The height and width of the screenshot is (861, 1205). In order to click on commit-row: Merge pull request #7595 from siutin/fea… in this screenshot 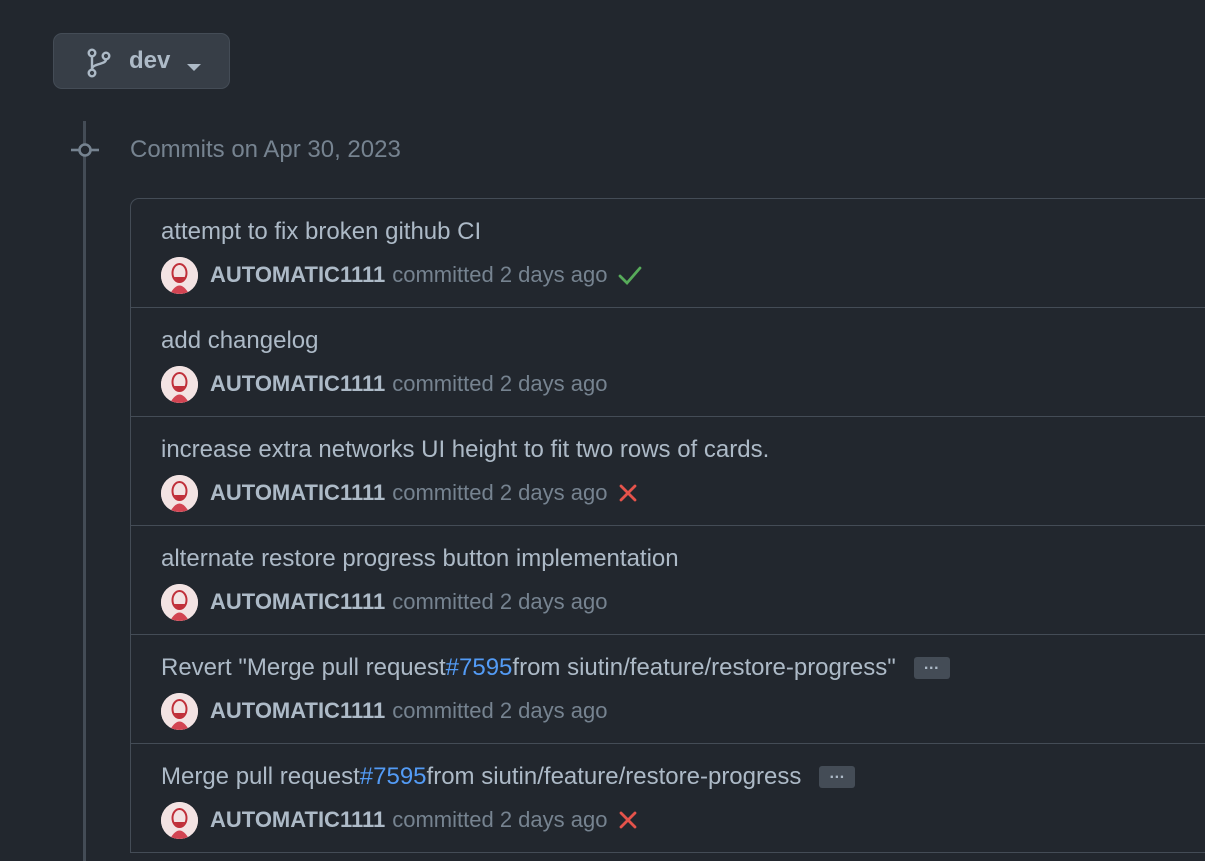, I will do `click(668, 797)`.